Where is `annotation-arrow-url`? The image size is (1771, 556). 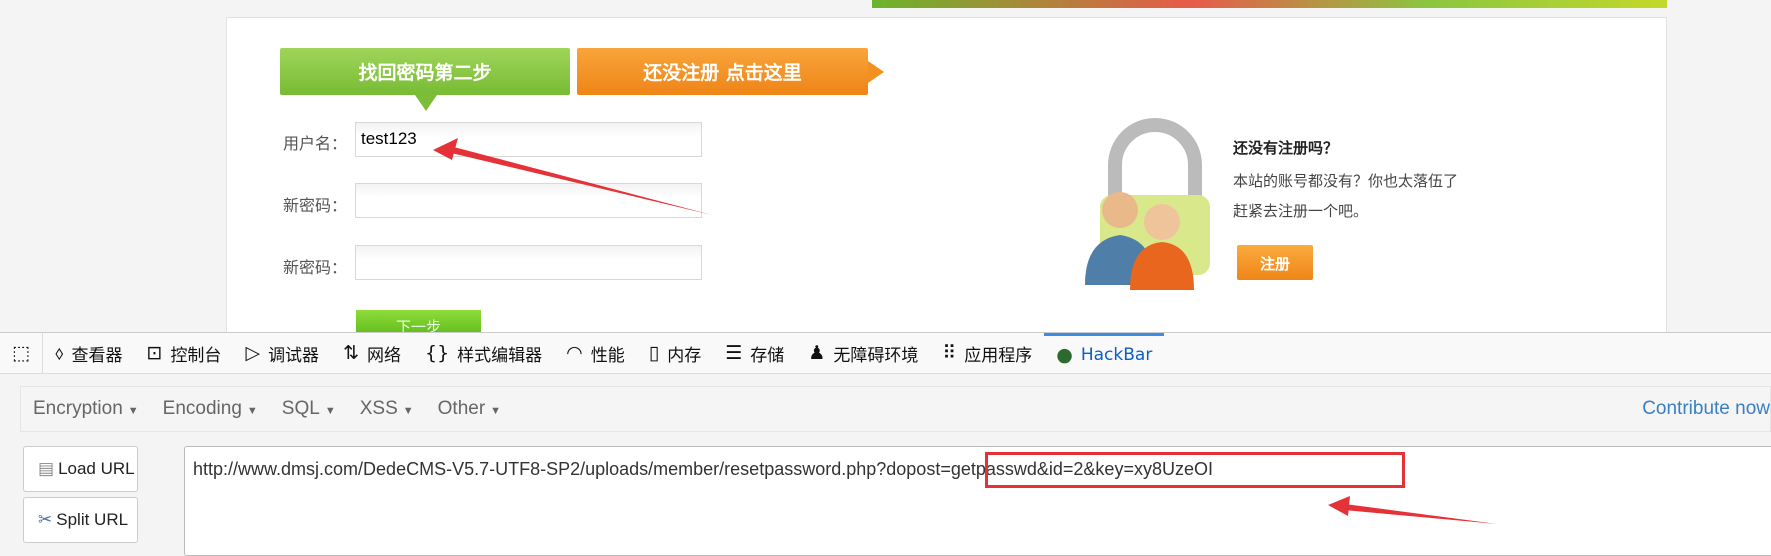 annotation-arrow-url is located at coordinates (1412, 510).